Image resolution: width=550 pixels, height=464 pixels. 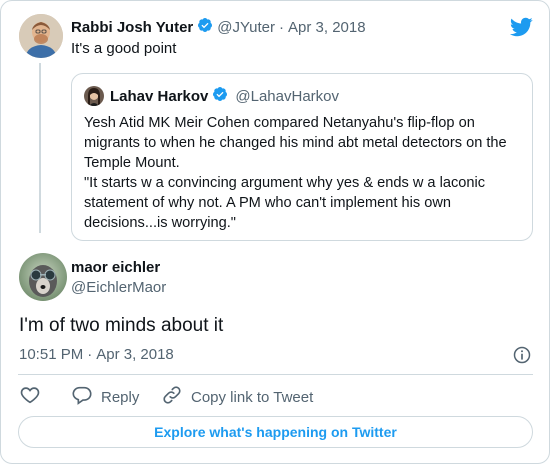 What do you see at coordinates (521, 27) in the screenshot?
I see `twitter-logo-icon` at bounding box center [521, 27].